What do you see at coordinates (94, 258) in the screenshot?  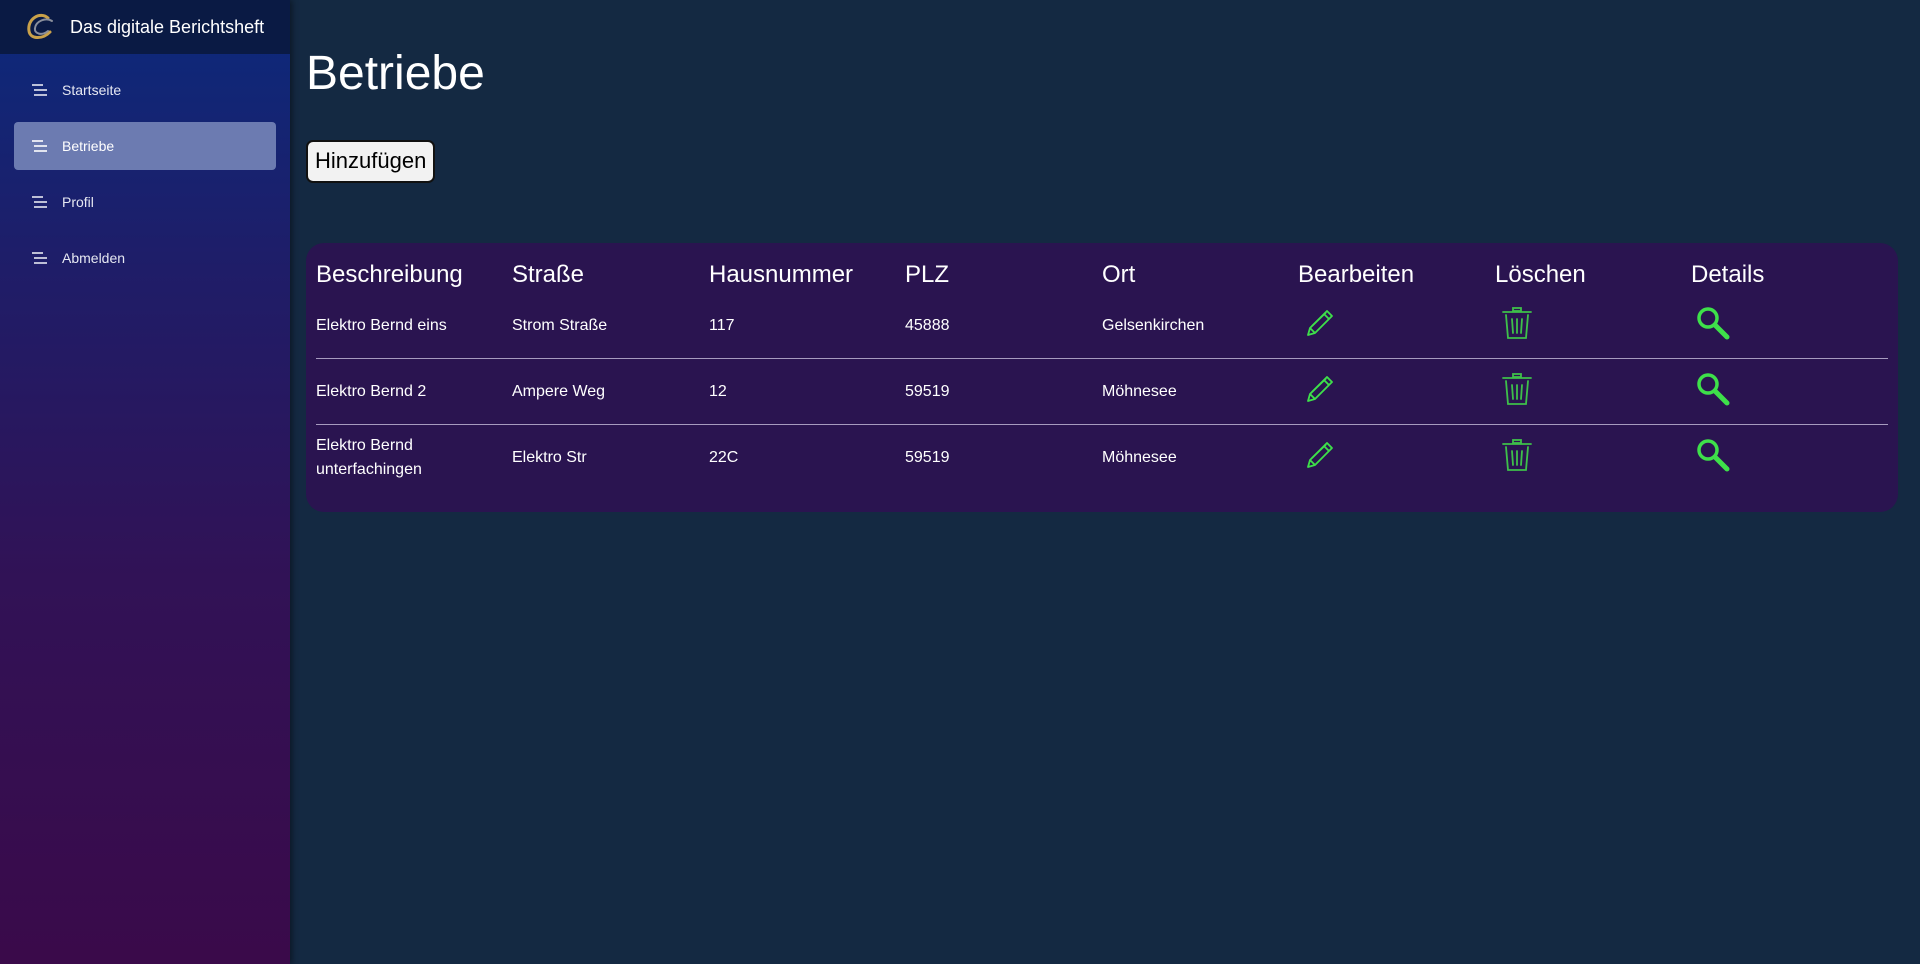 I see `sidebar-item-label: Abmelden` at bounding box center [94, 258].